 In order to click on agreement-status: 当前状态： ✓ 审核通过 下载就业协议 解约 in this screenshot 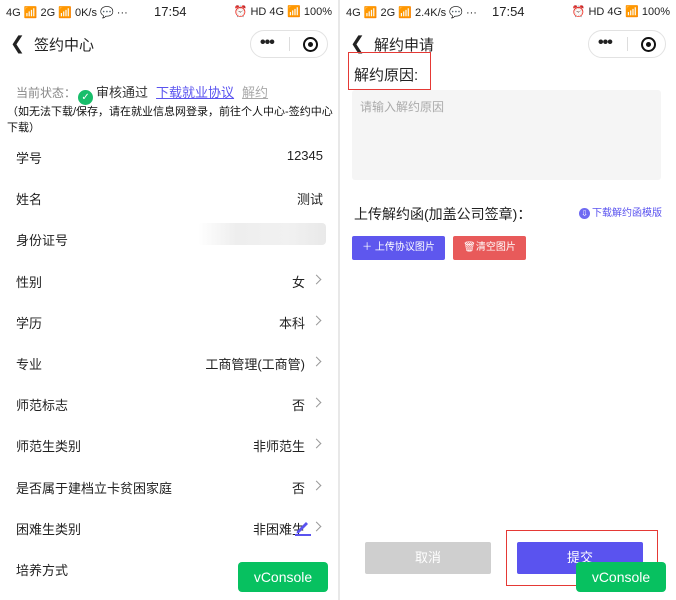, I will do `click(142, 93)`.